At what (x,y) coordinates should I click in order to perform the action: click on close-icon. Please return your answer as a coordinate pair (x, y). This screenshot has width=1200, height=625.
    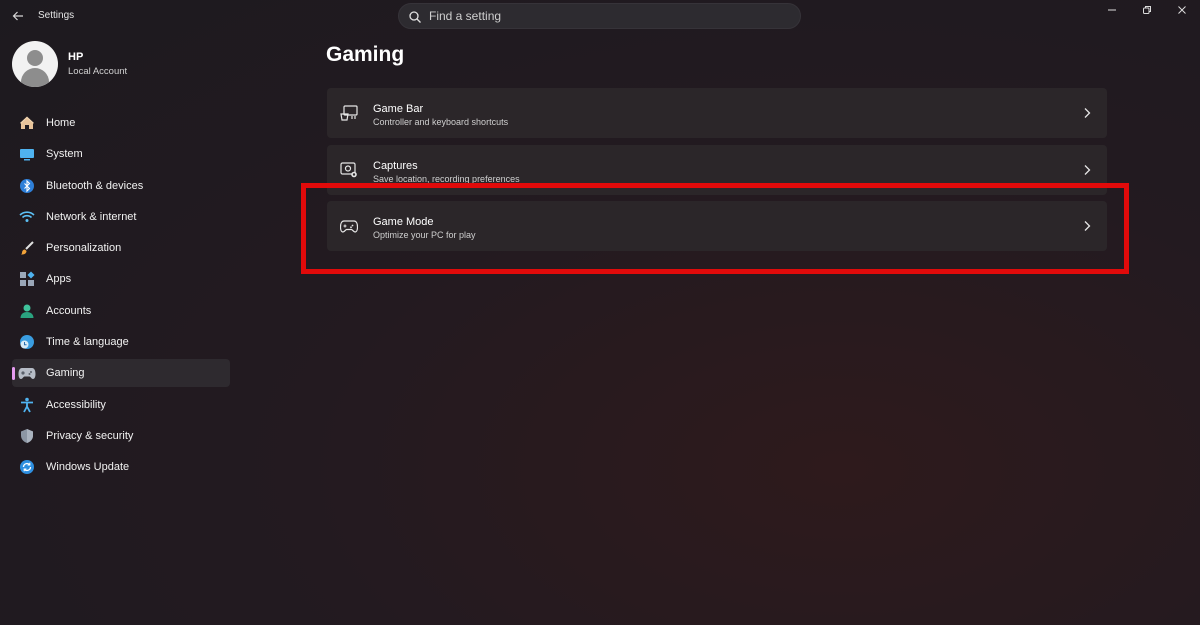
    Looking at the image, I should click on (1182, 10).